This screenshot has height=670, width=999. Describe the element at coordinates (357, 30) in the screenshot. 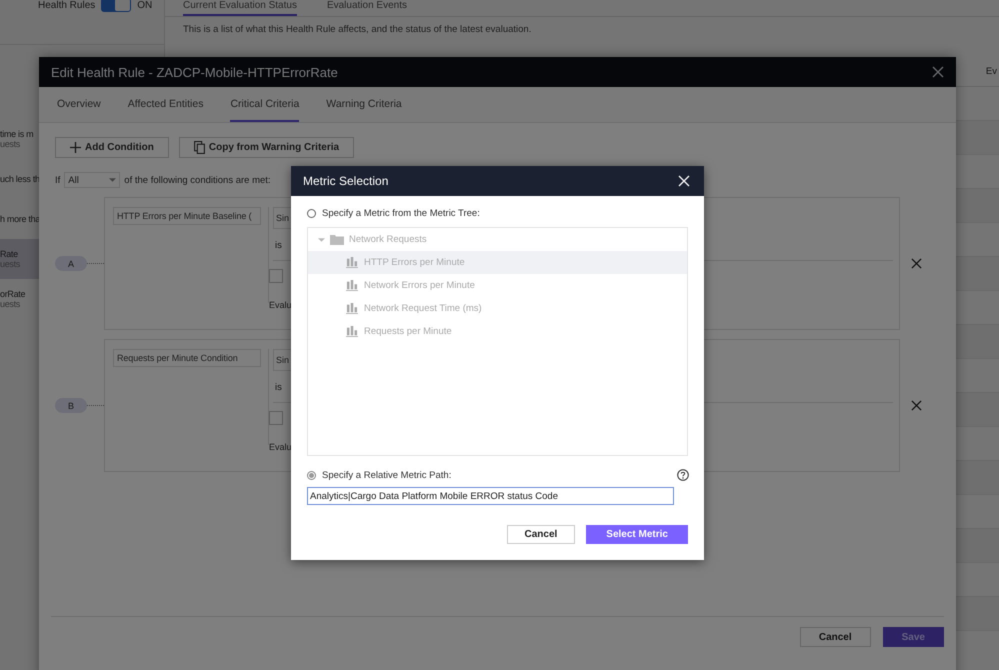

I see `description: This is a list of what this Health Rule affects, and the status of the latest evaluation.` at that location.